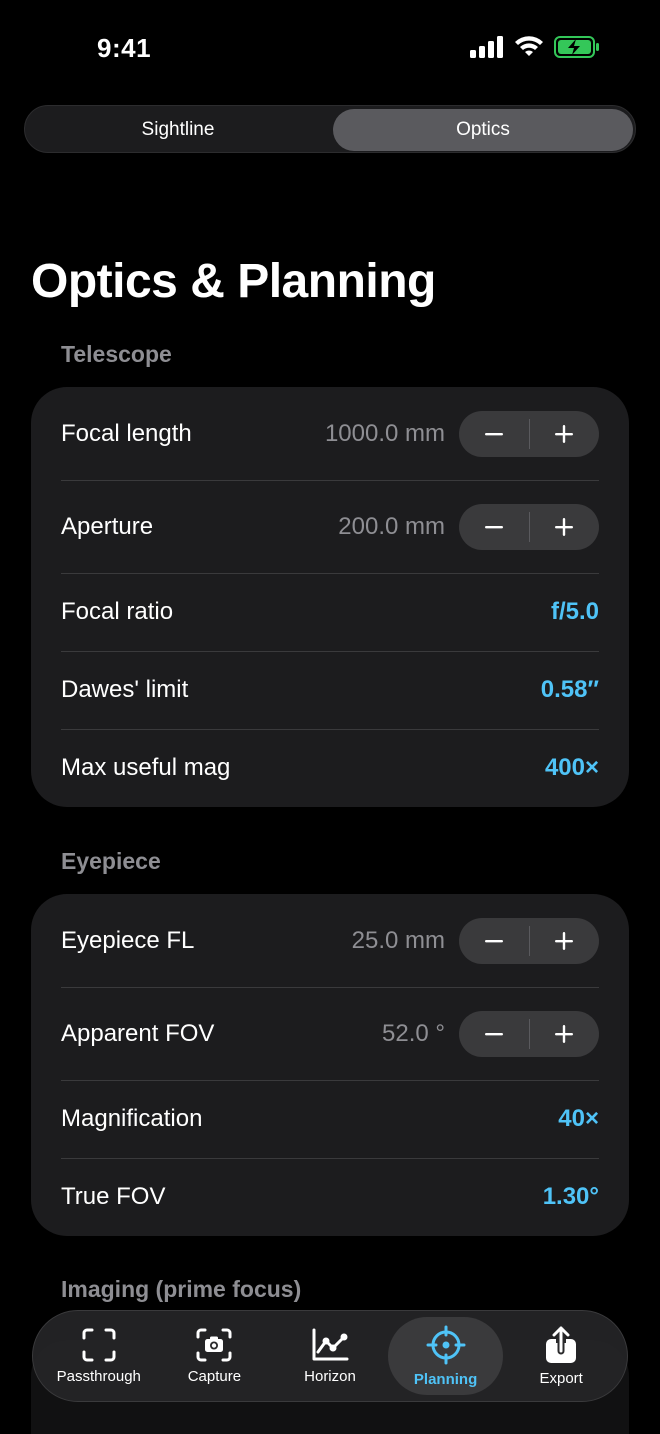 This screenshot has width=660, height=1434. Describe the element at coordinates (330, 1344) in the screenshot. I see `chart-icon` at that location.